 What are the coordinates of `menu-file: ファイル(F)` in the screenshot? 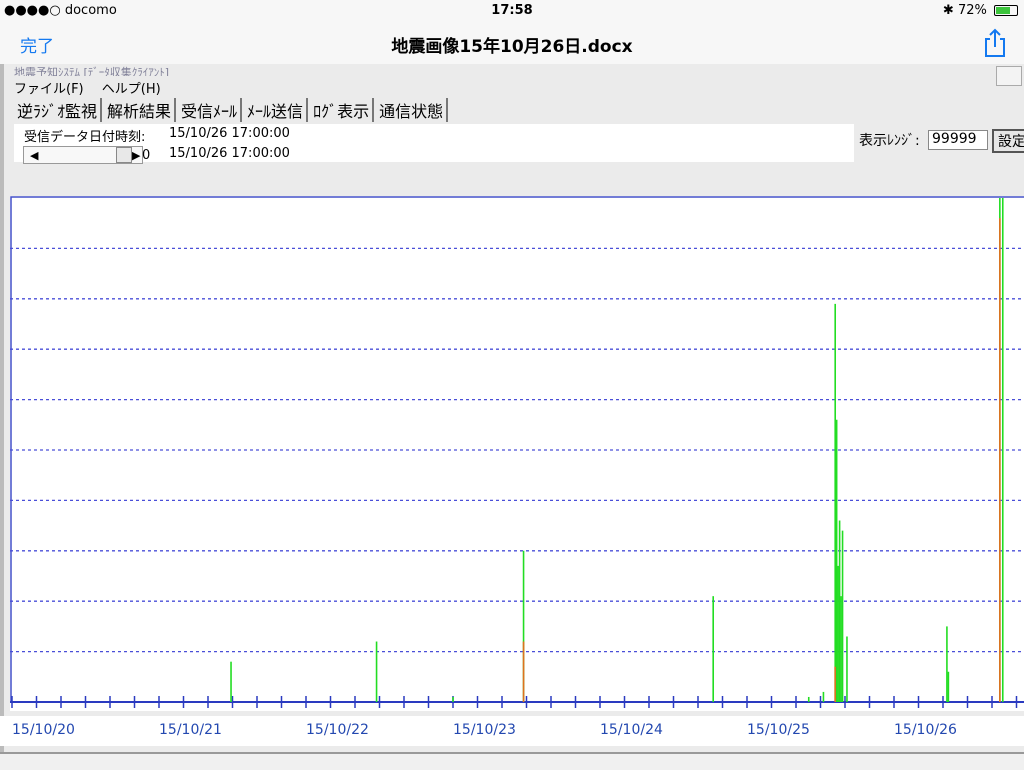 It's located at (49, 89).